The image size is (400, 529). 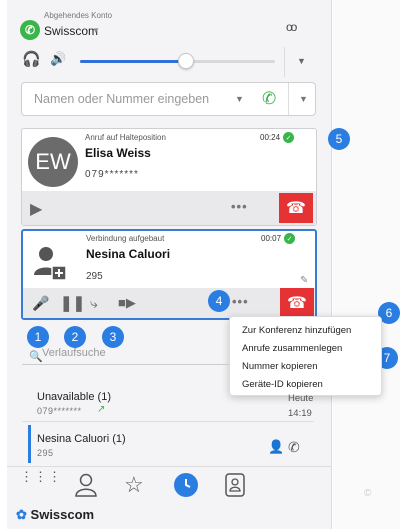 I want to click on caller-number: 079*******, so click(x=112, y=174).